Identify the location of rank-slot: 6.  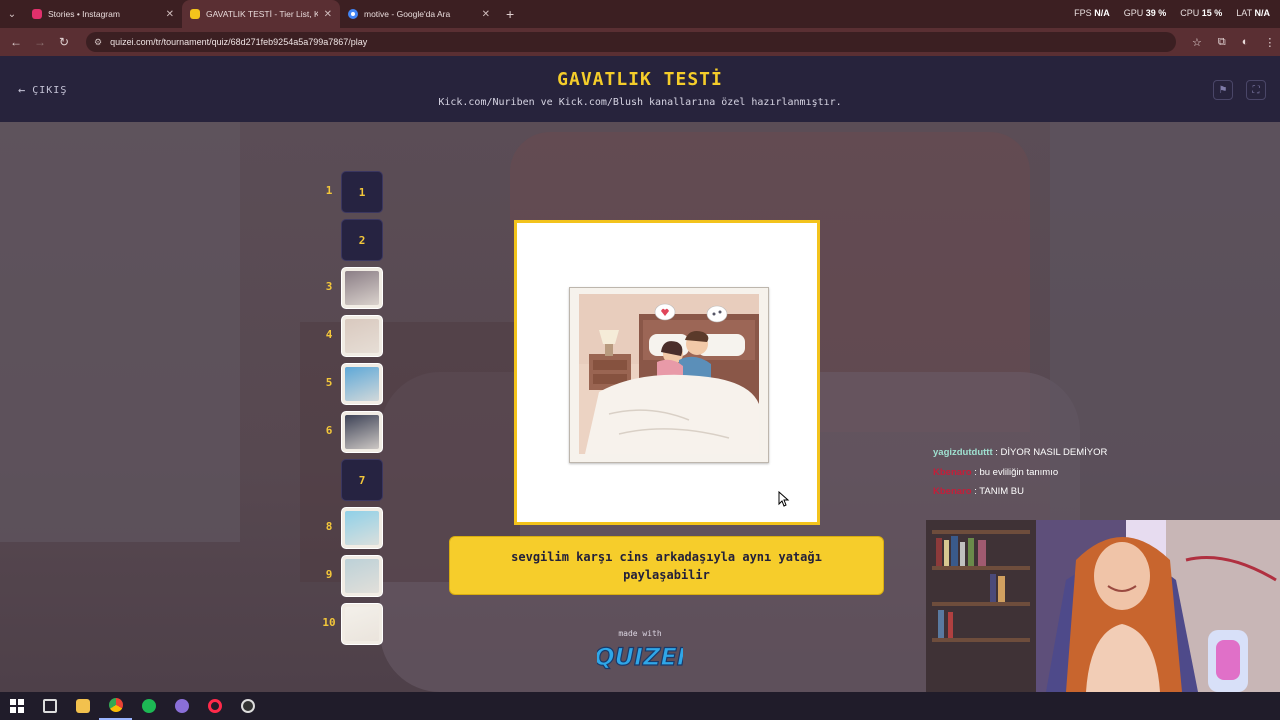
(351, 432).